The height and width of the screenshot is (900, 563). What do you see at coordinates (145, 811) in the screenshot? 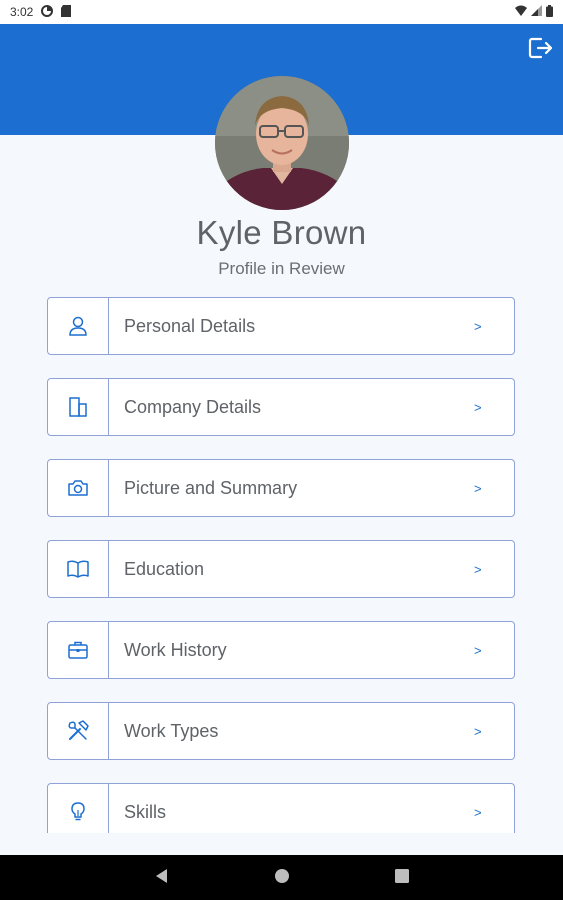
I see `menu-item-label: Skills` at bounding box center [145, 811].